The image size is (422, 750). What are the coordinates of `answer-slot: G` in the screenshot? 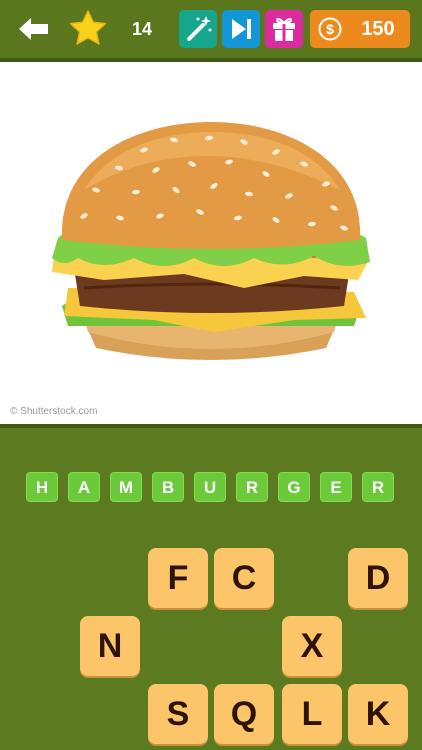 It's located at (294, 487).